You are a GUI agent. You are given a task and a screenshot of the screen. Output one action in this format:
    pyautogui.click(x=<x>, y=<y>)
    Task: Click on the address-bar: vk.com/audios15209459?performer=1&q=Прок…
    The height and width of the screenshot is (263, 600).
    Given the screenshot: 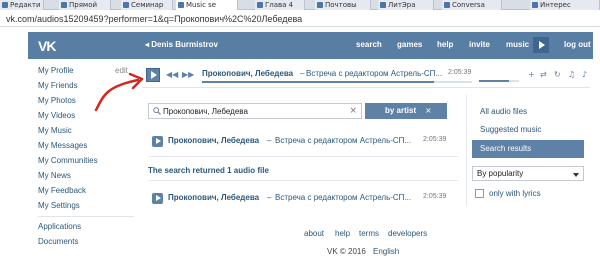 What is the action you would take?
    pyautogui.click(x=300, y=19)
    